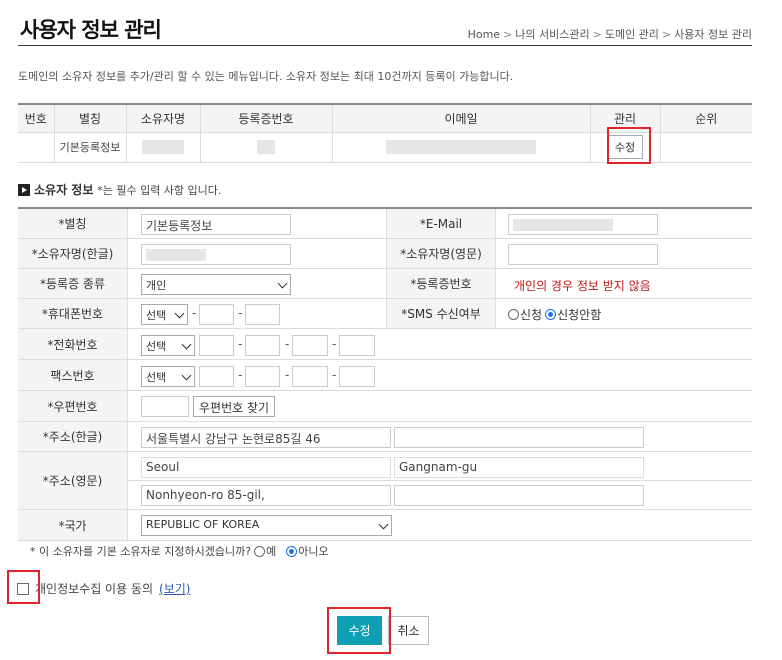 The image size is (782, 660). What do you see at coordinates (266, 437) in the screenshot?
I see `addr-kr-input: 서울특별시 강남구 논현로85길 46` at bounding box center [266, 437].